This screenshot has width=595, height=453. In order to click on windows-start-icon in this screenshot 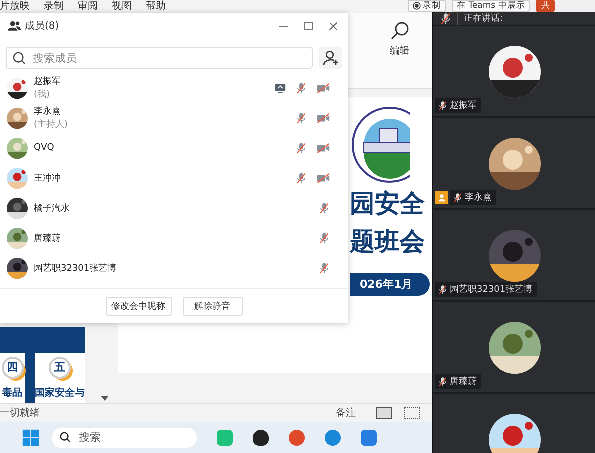, I will do `click(31, 437)`.